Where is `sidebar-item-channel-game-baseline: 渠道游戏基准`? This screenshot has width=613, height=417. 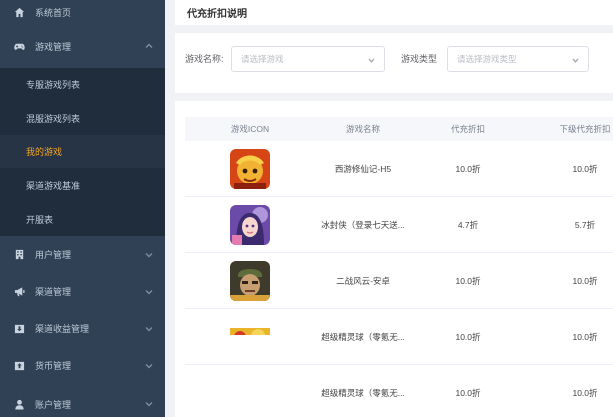 sidebar-item-channel-game-baseline: 渠道游戏基准 is located at coordinates (82, 185).